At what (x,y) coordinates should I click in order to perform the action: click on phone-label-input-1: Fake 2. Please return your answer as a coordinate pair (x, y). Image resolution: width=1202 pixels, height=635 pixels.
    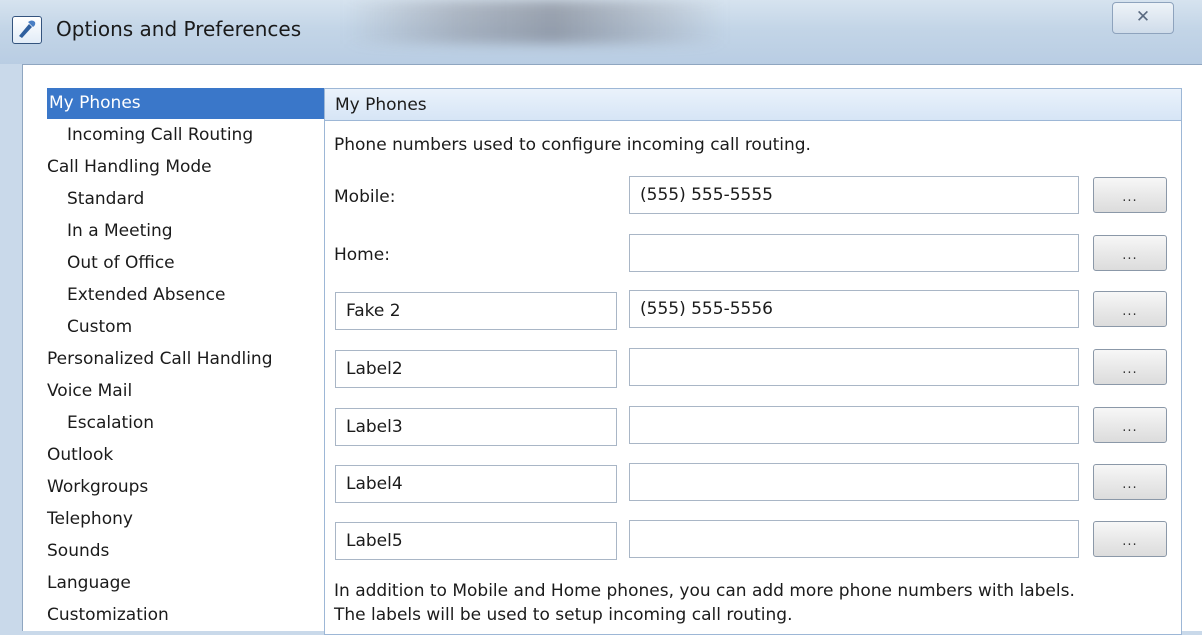
    Looking at the image, I should click on (476, 311).